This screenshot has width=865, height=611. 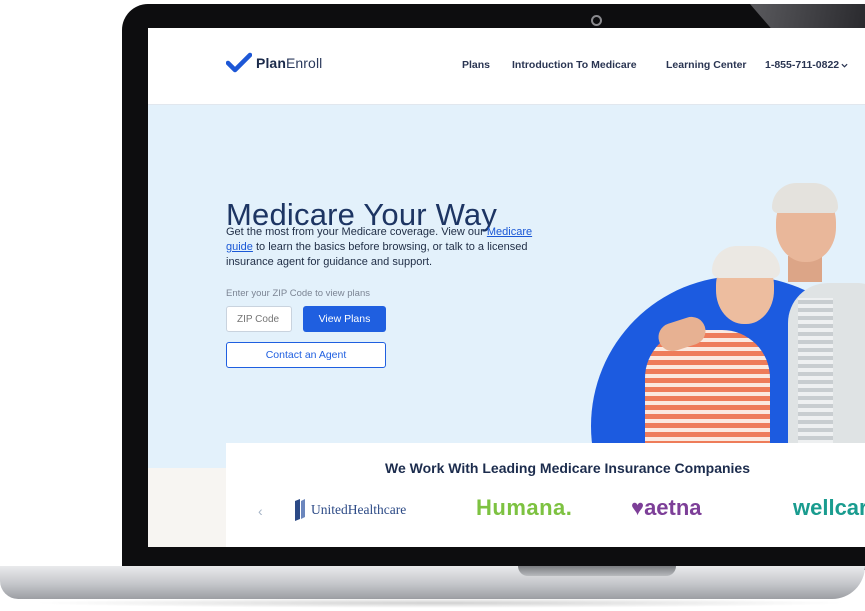 I want to click on laptop-base-notch, so click(x=597, y=571).